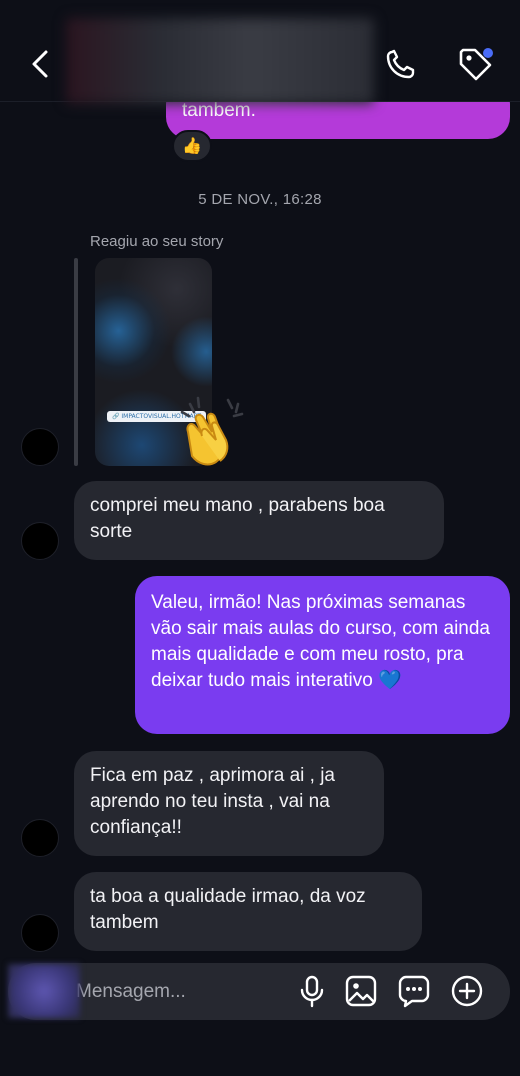 This screenshot has height=1076, width=520. I want to click on message-input, so click(181, 992).